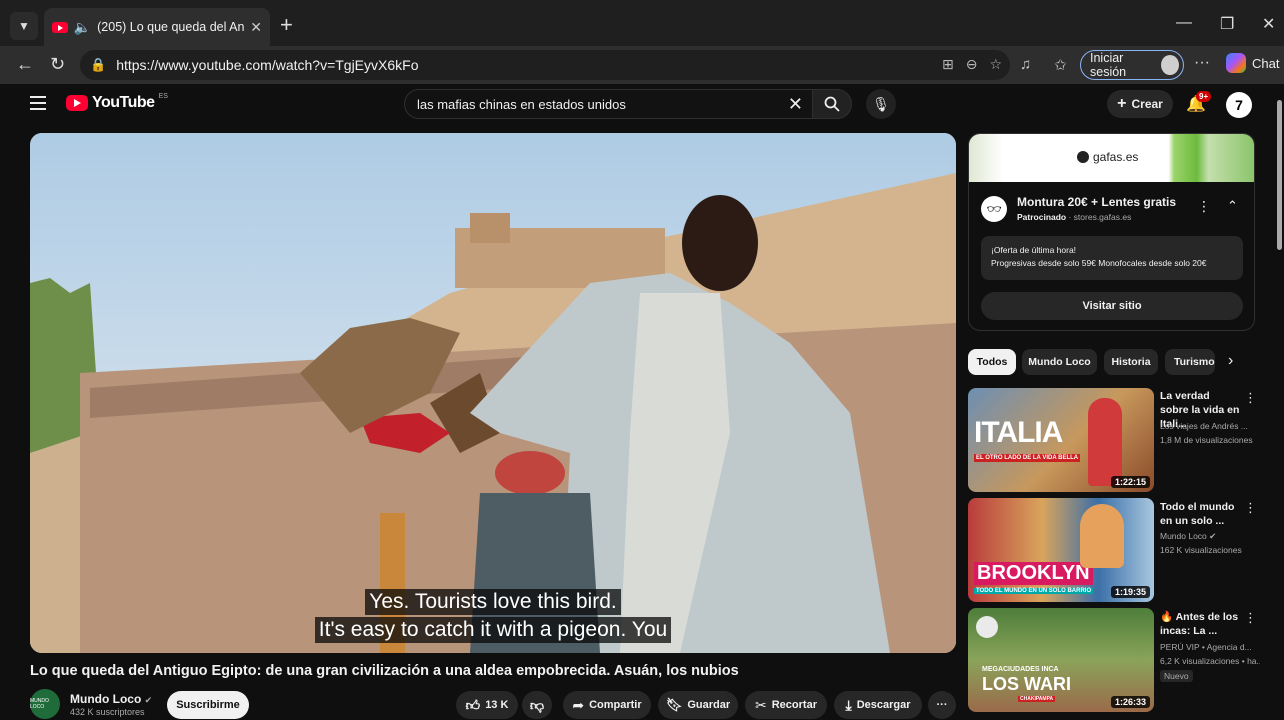 The image size is (1284, 720). I want to click on share-arrow-icon: ➦, so click(578, 704).